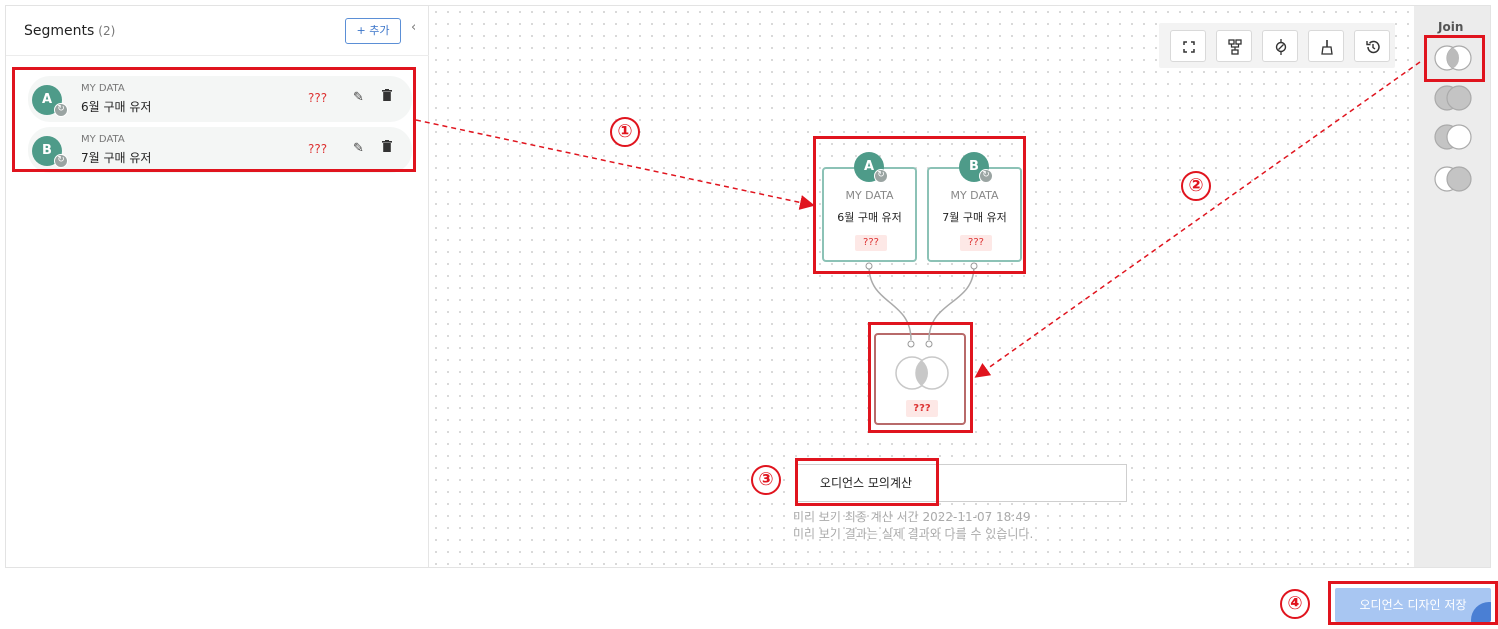 This screenshot has height=629, width=1498. Describe the element at coordinates (1280, 46) in the screenshot. I see `center-node-icon` at that location.